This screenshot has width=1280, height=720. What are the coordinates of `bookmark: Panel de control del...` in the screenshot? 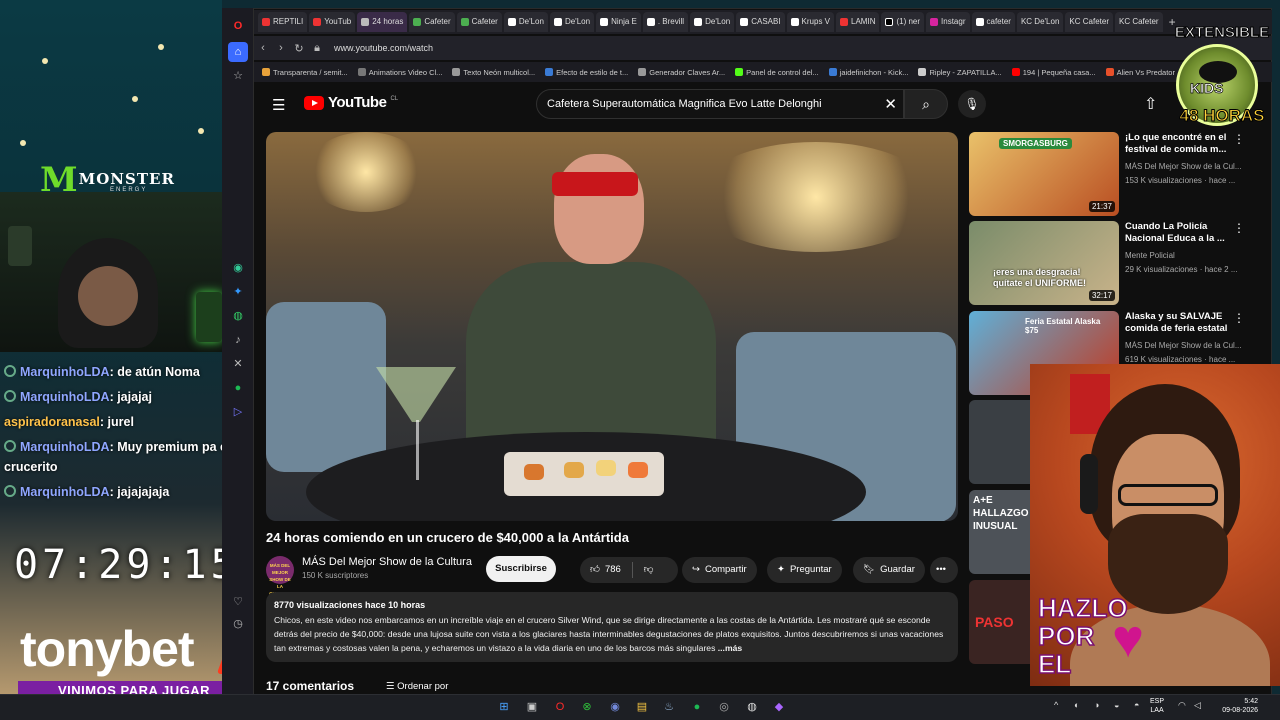 It's located at (777, 72).